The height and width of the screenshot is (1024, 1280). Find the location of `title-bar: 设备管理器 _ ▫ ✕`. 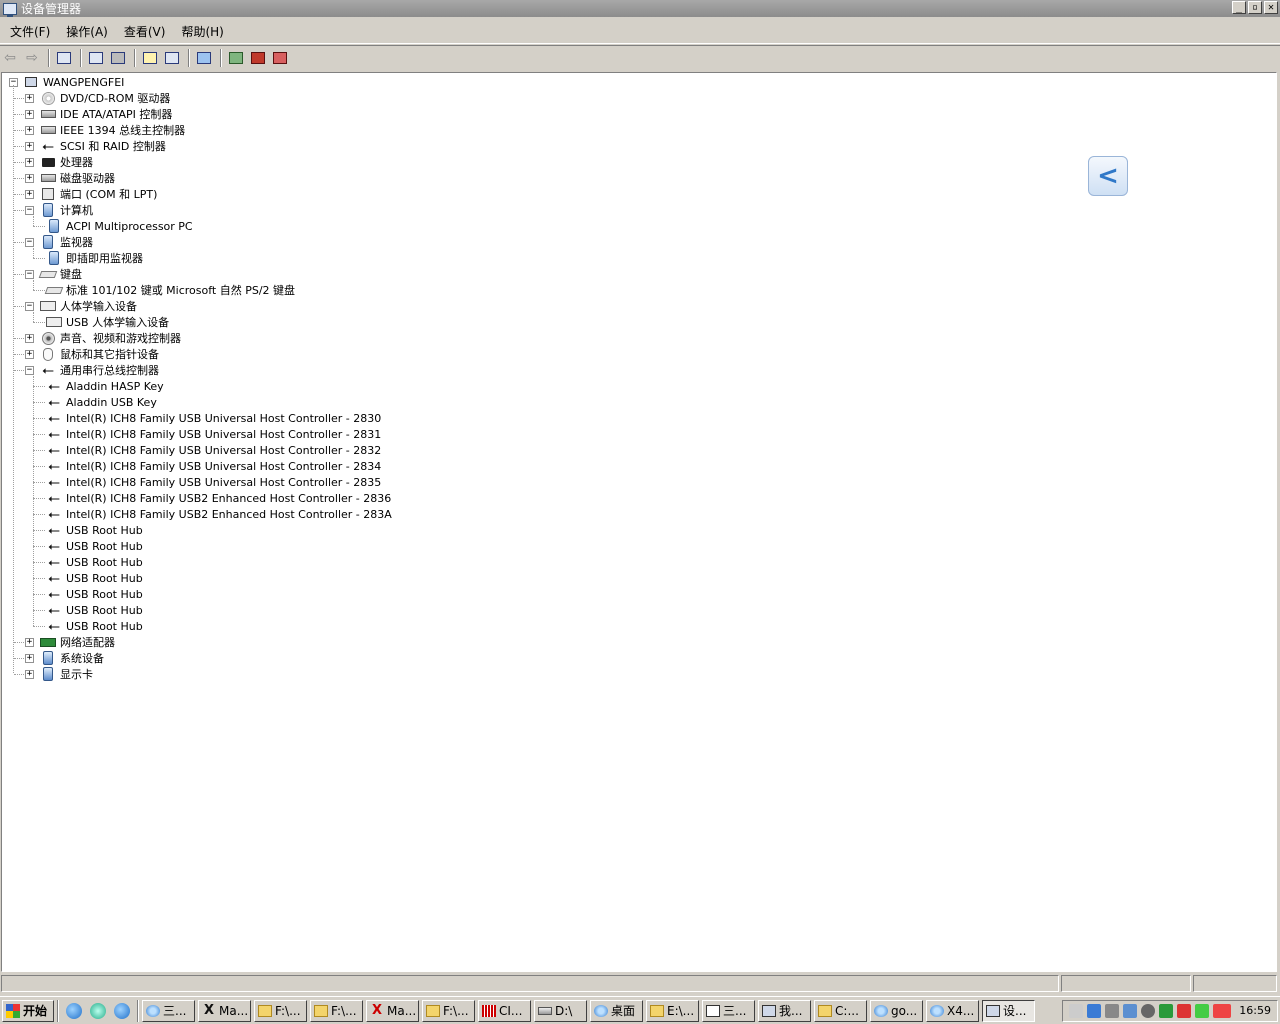

title-bar: 设备管理器 _ ▫ ✕ is located at coordinates (640, 8).